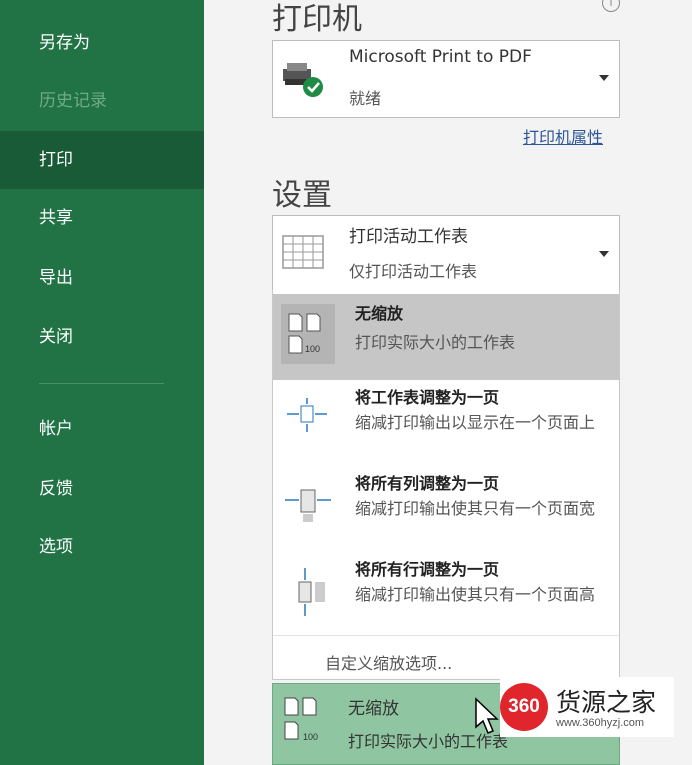 Image resolution: width=692 pixels, height=765 pixels. What do you see at coordinates (606, 702) in the screenshot?
I see `watermark-brand: 货源之家` at bounding box center [606, 702].